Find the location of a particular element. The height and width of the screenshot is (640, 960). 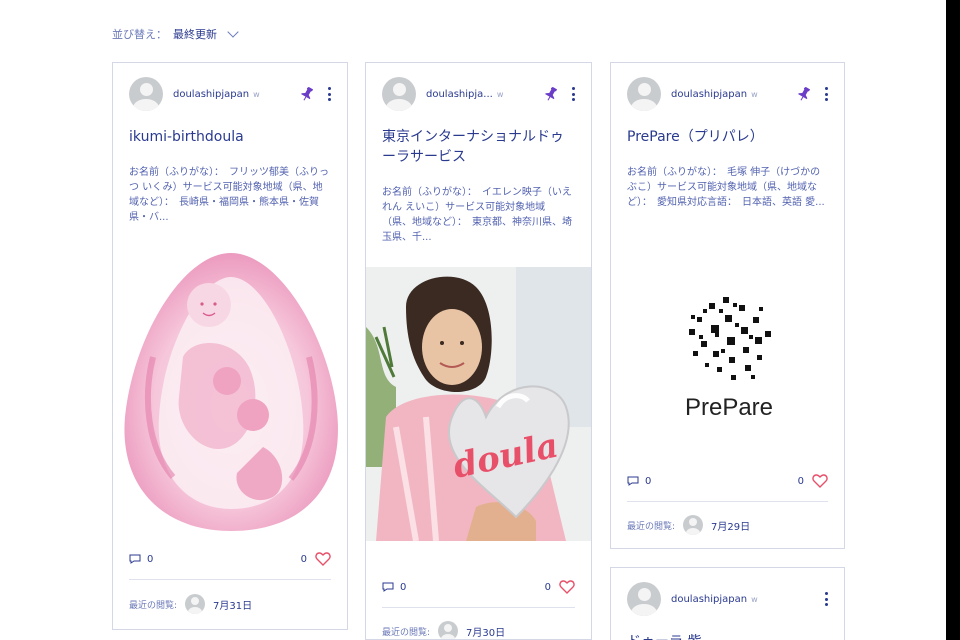

post-image-logo: PrePare is located at coordinates (727, 347).